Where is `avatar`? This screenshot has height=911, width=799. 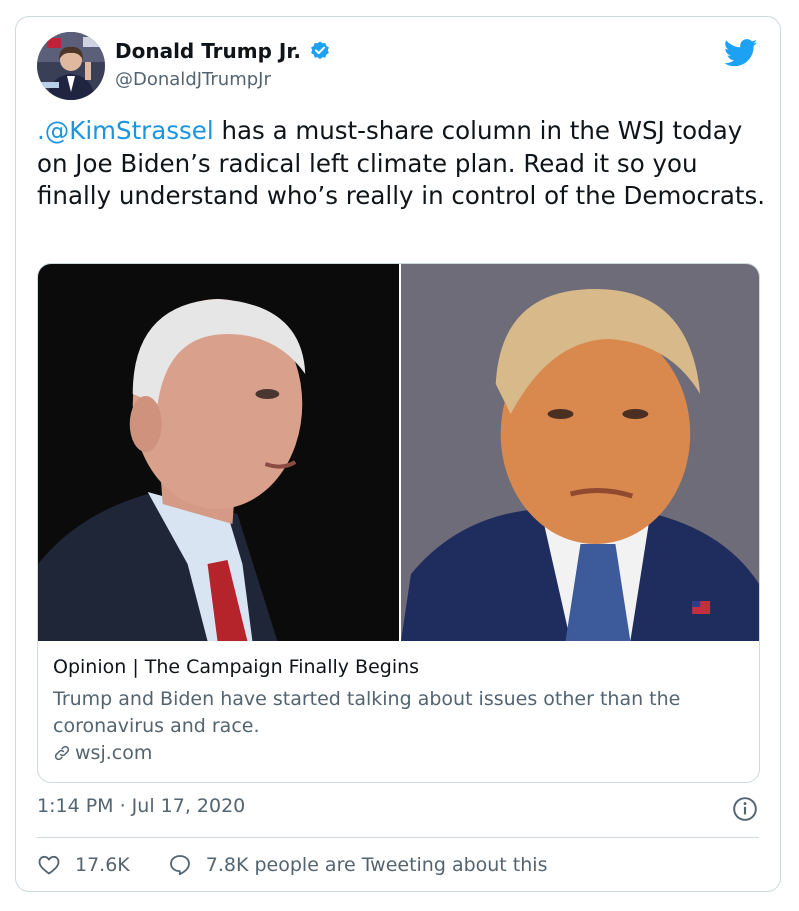
avatar is located at coordinates (71, 66).